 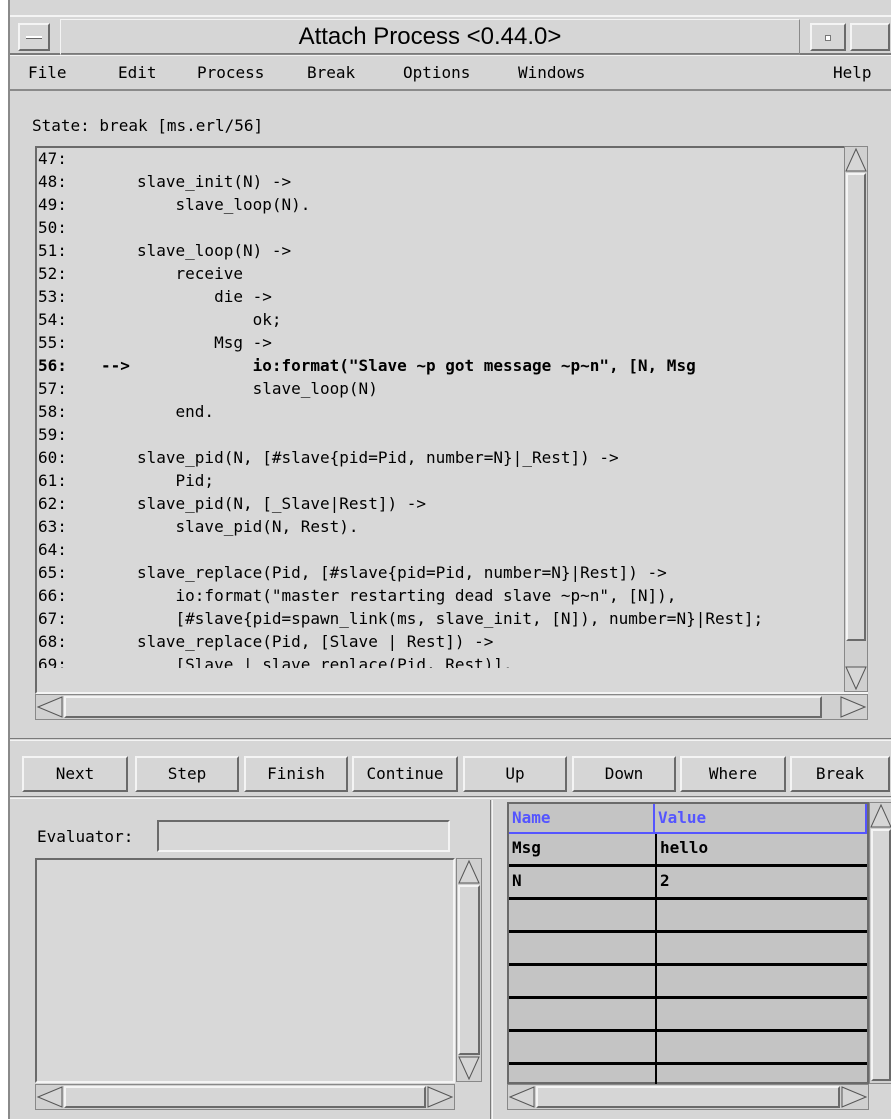 I want to click on code-text: slave_loop(N), so click(x=257, y=388).